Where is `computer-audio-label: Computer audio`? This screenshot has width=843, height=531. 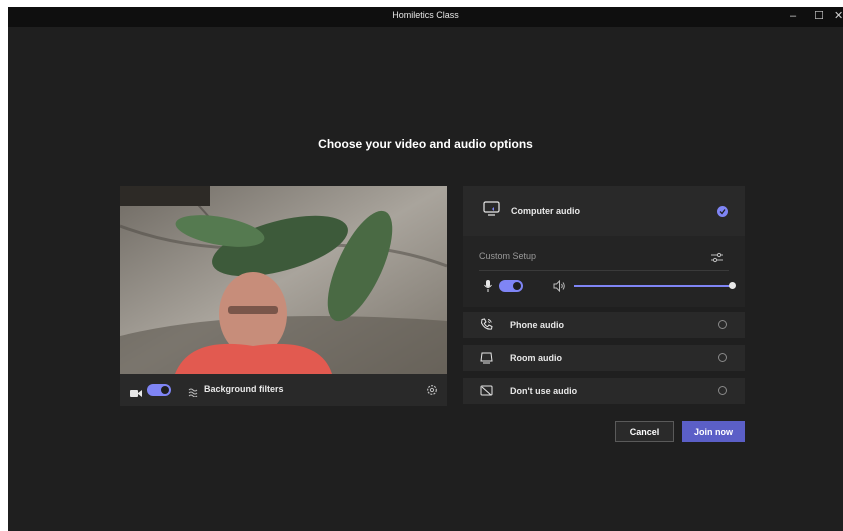 computer-audio-label: Computer audio is located at coordinates (545, 211).